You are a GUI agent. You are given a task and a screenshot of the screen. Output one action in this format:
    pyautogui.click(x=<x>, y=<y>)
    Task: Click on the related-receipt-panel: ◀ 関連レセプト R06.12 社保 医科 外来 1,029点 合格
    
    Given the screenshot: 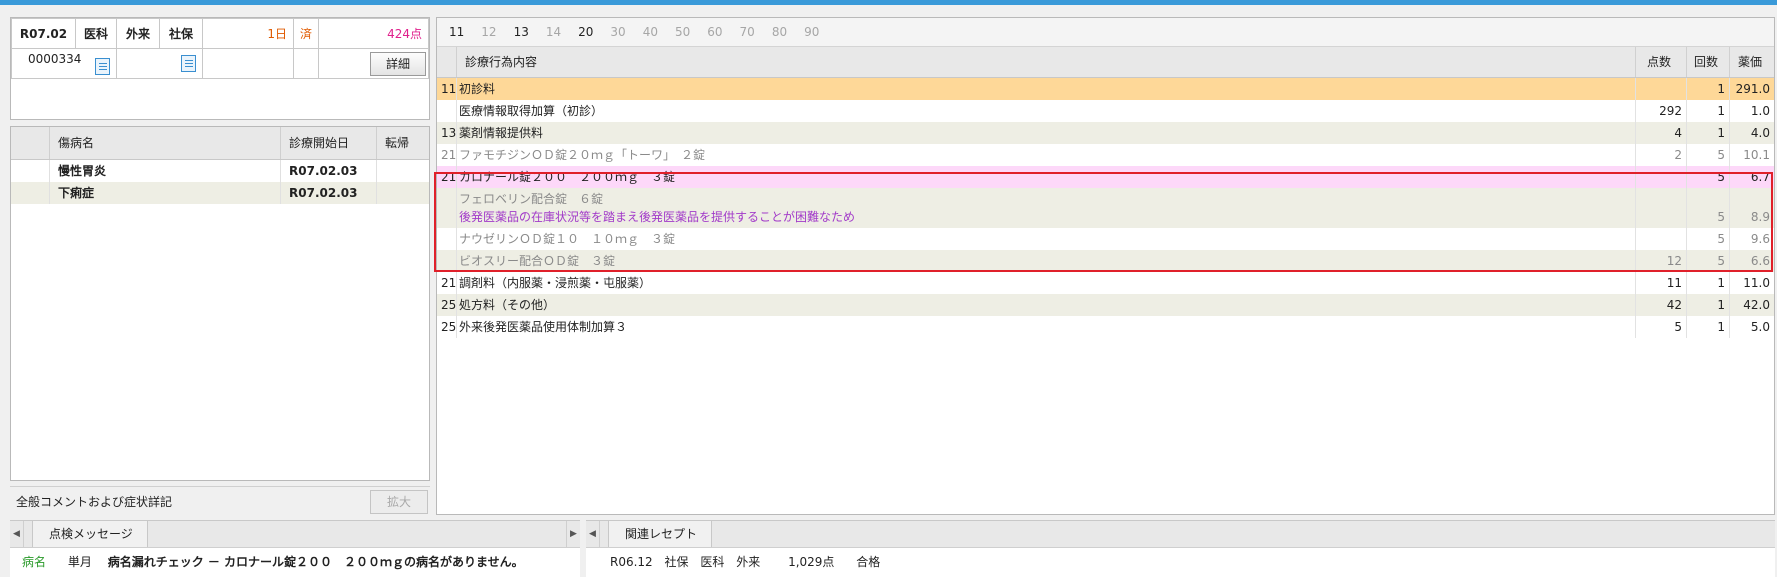 What is the action you would take?
    pyautogui.click(x=1180, y=548)
    